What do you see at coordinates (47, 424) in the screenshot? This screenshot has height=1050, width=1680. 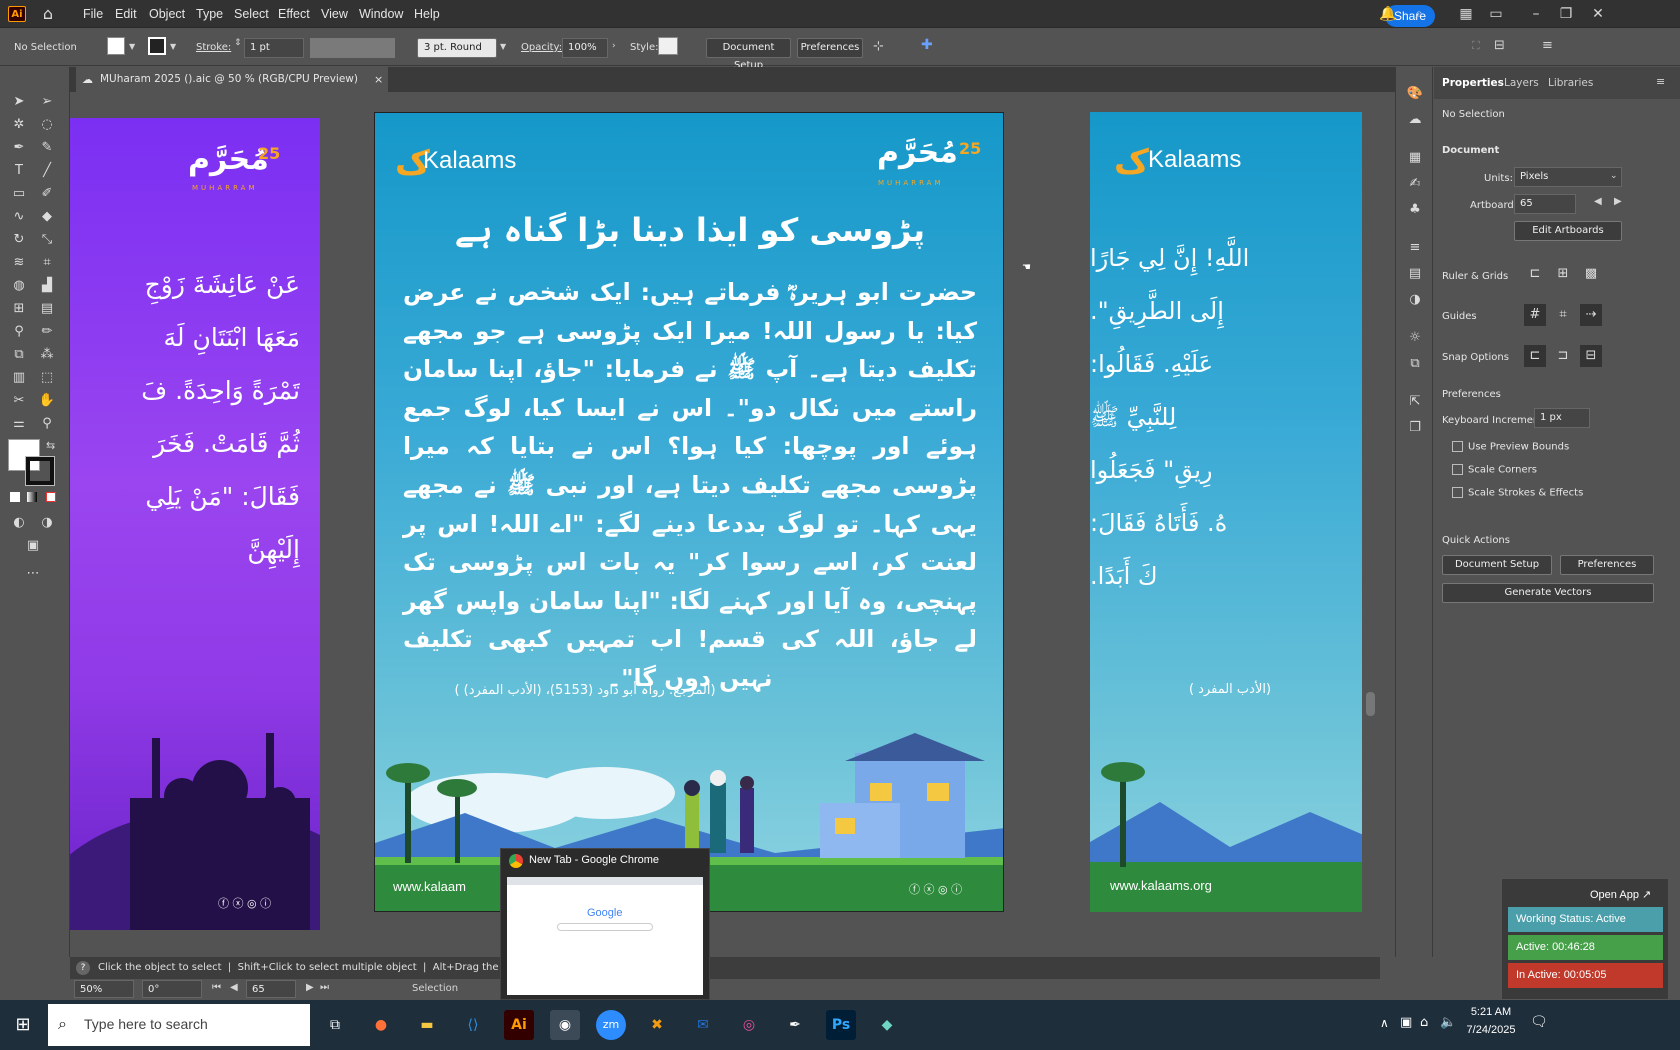 I see `zoom-tool-icon: ⚲` at bounding box center [47, 424].